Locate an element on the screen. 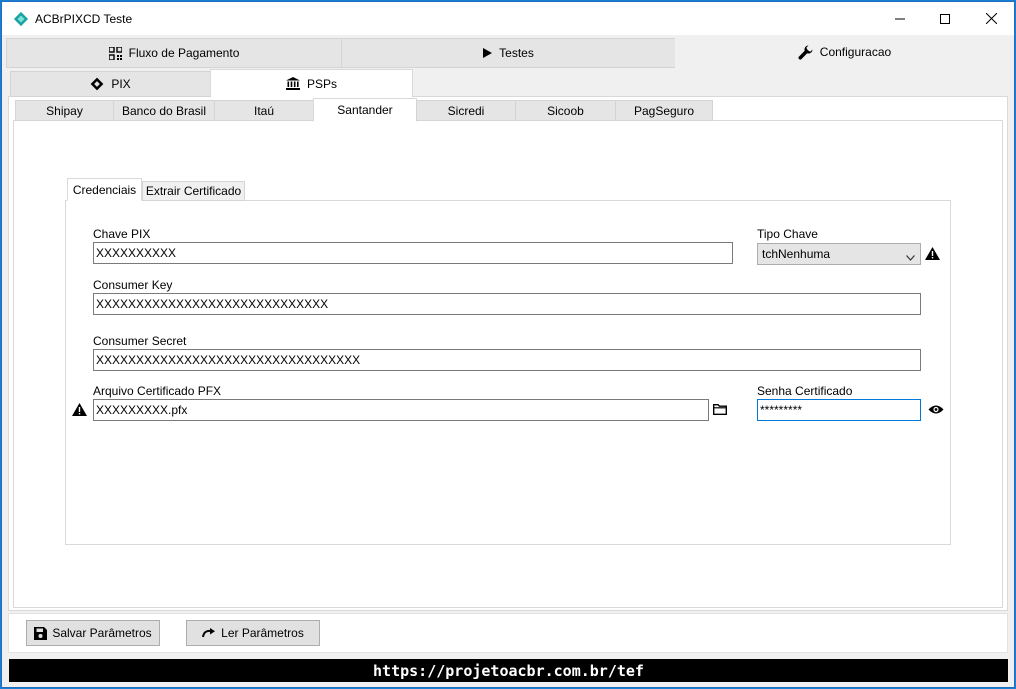 The height and width of the screenshot is (689, 1016). tab-label: Itaú is located at coordinates (263, 110).